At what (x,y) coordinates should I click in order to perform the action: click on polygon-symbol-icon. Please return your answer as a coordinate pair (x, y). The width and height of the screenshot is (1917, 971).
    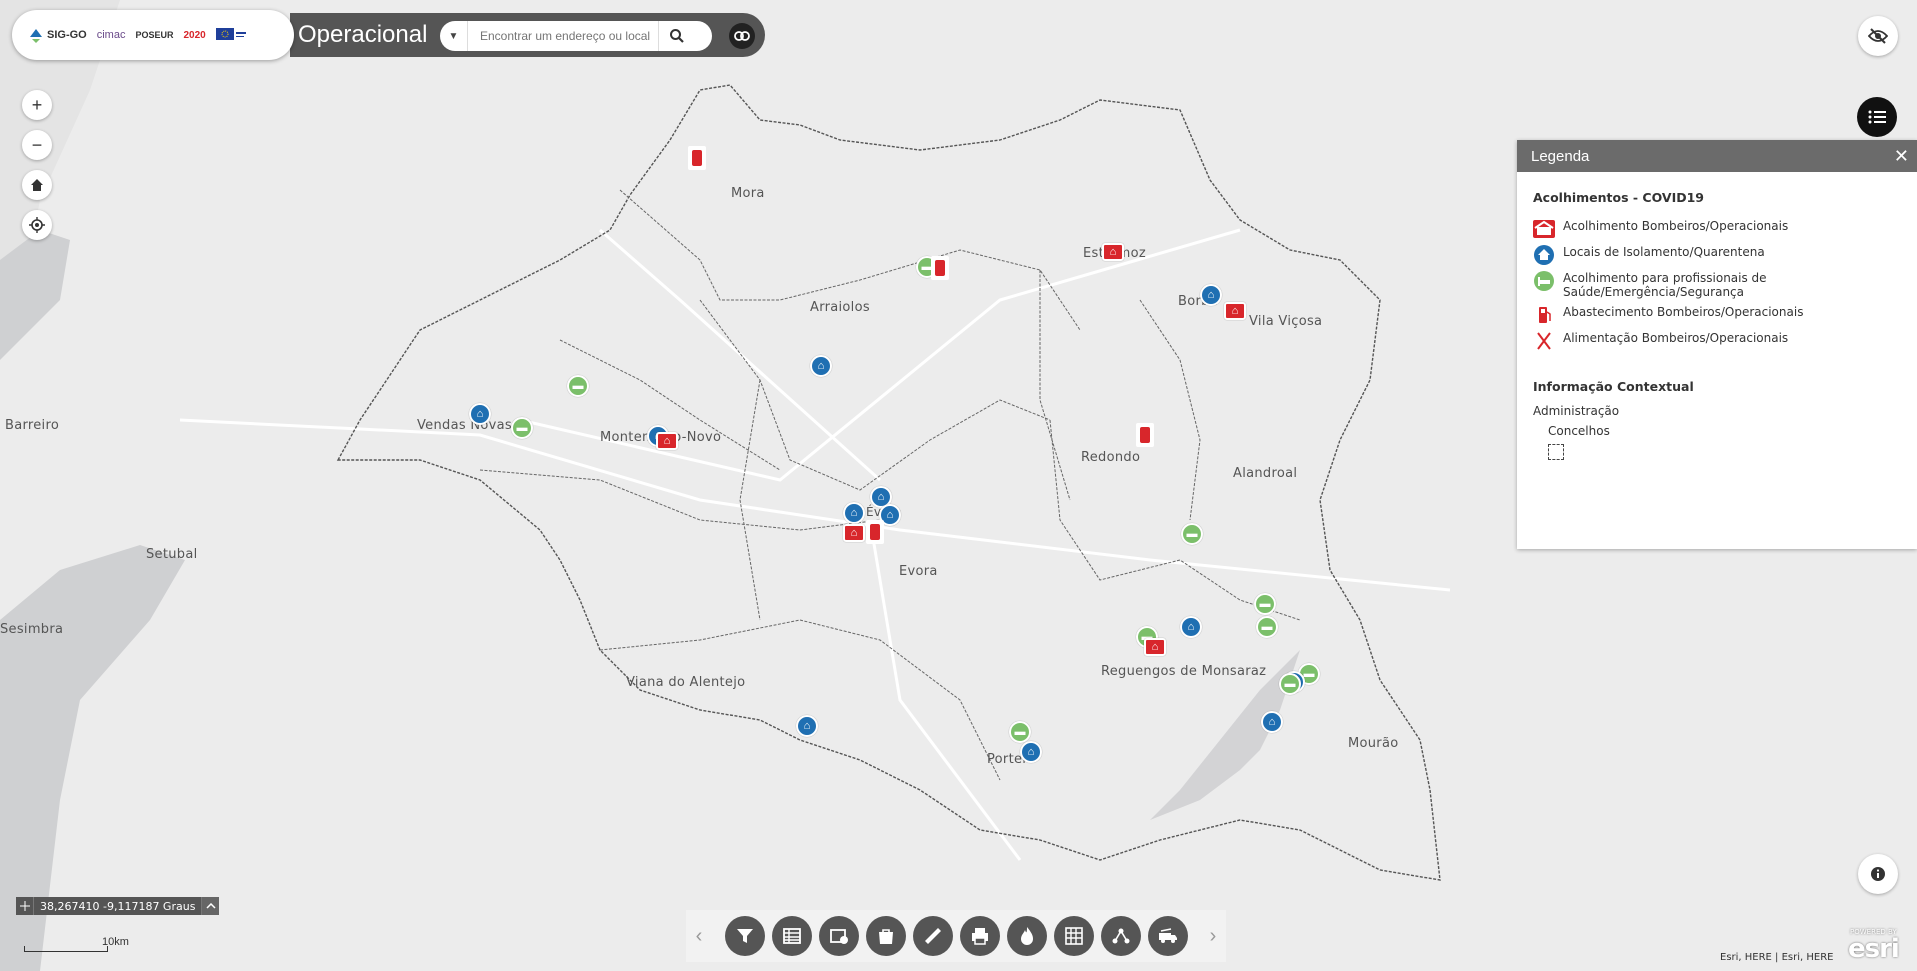
    Looking at the image, I should click on (1556, 452).